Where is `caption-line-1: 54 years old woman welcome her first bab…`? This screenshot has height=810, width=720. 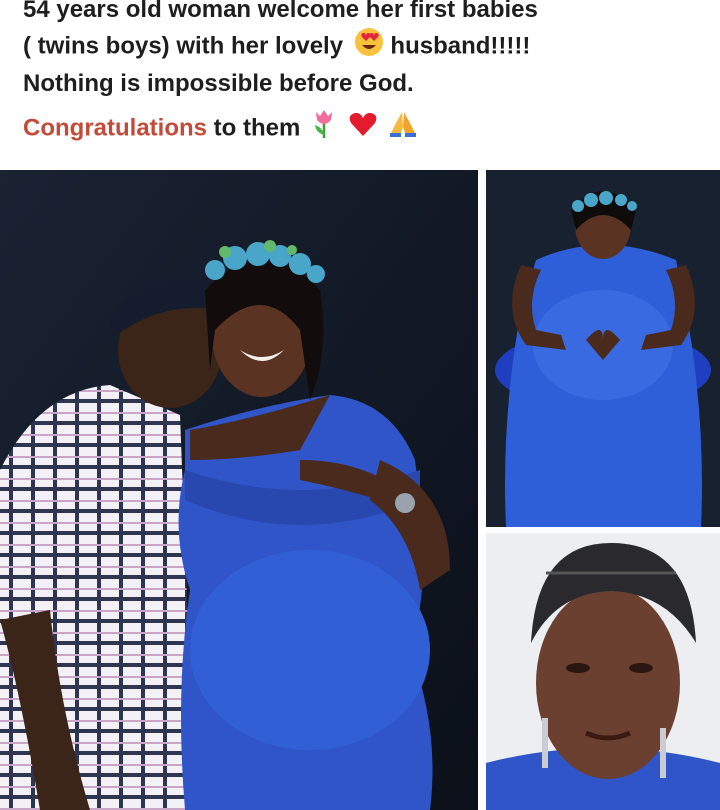
caption-line-1: 54 years old woman welcome her first bab… is located at coordinates (280, 11).